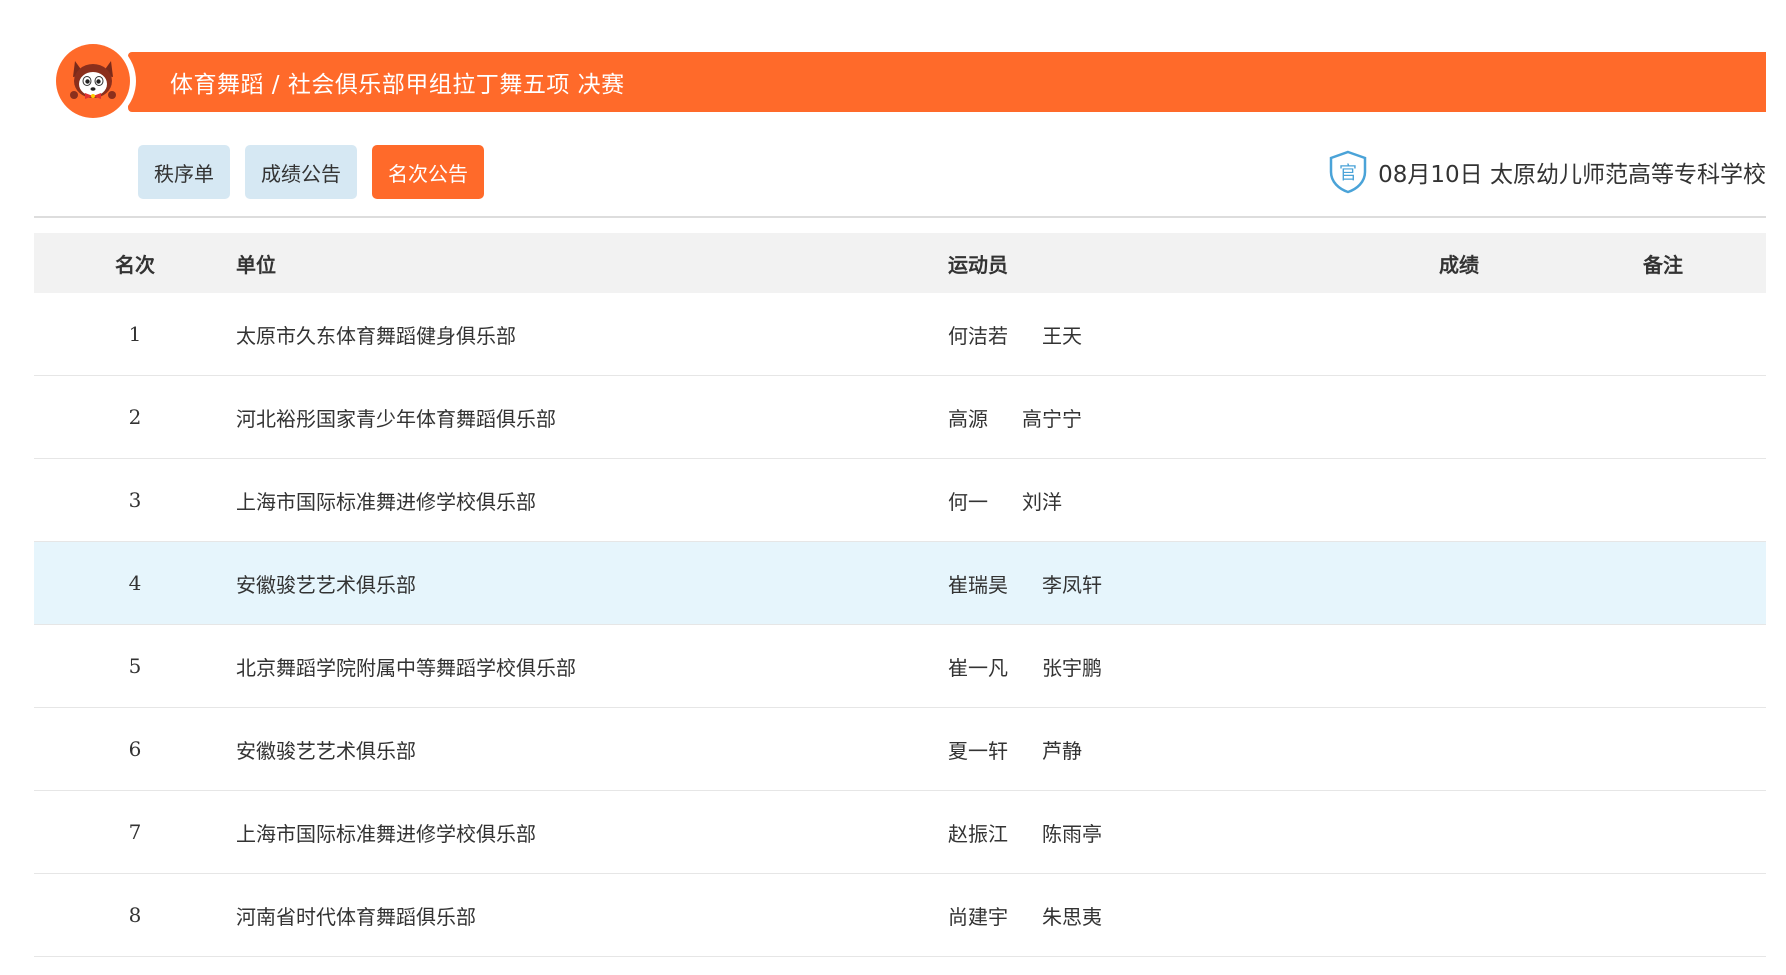 Image resolution: width=1786 pixels, height=975 pixels. I want to click on venue-date-location: 08月10日 太原幼儿师范高等专科学校, so click(1572, 175).